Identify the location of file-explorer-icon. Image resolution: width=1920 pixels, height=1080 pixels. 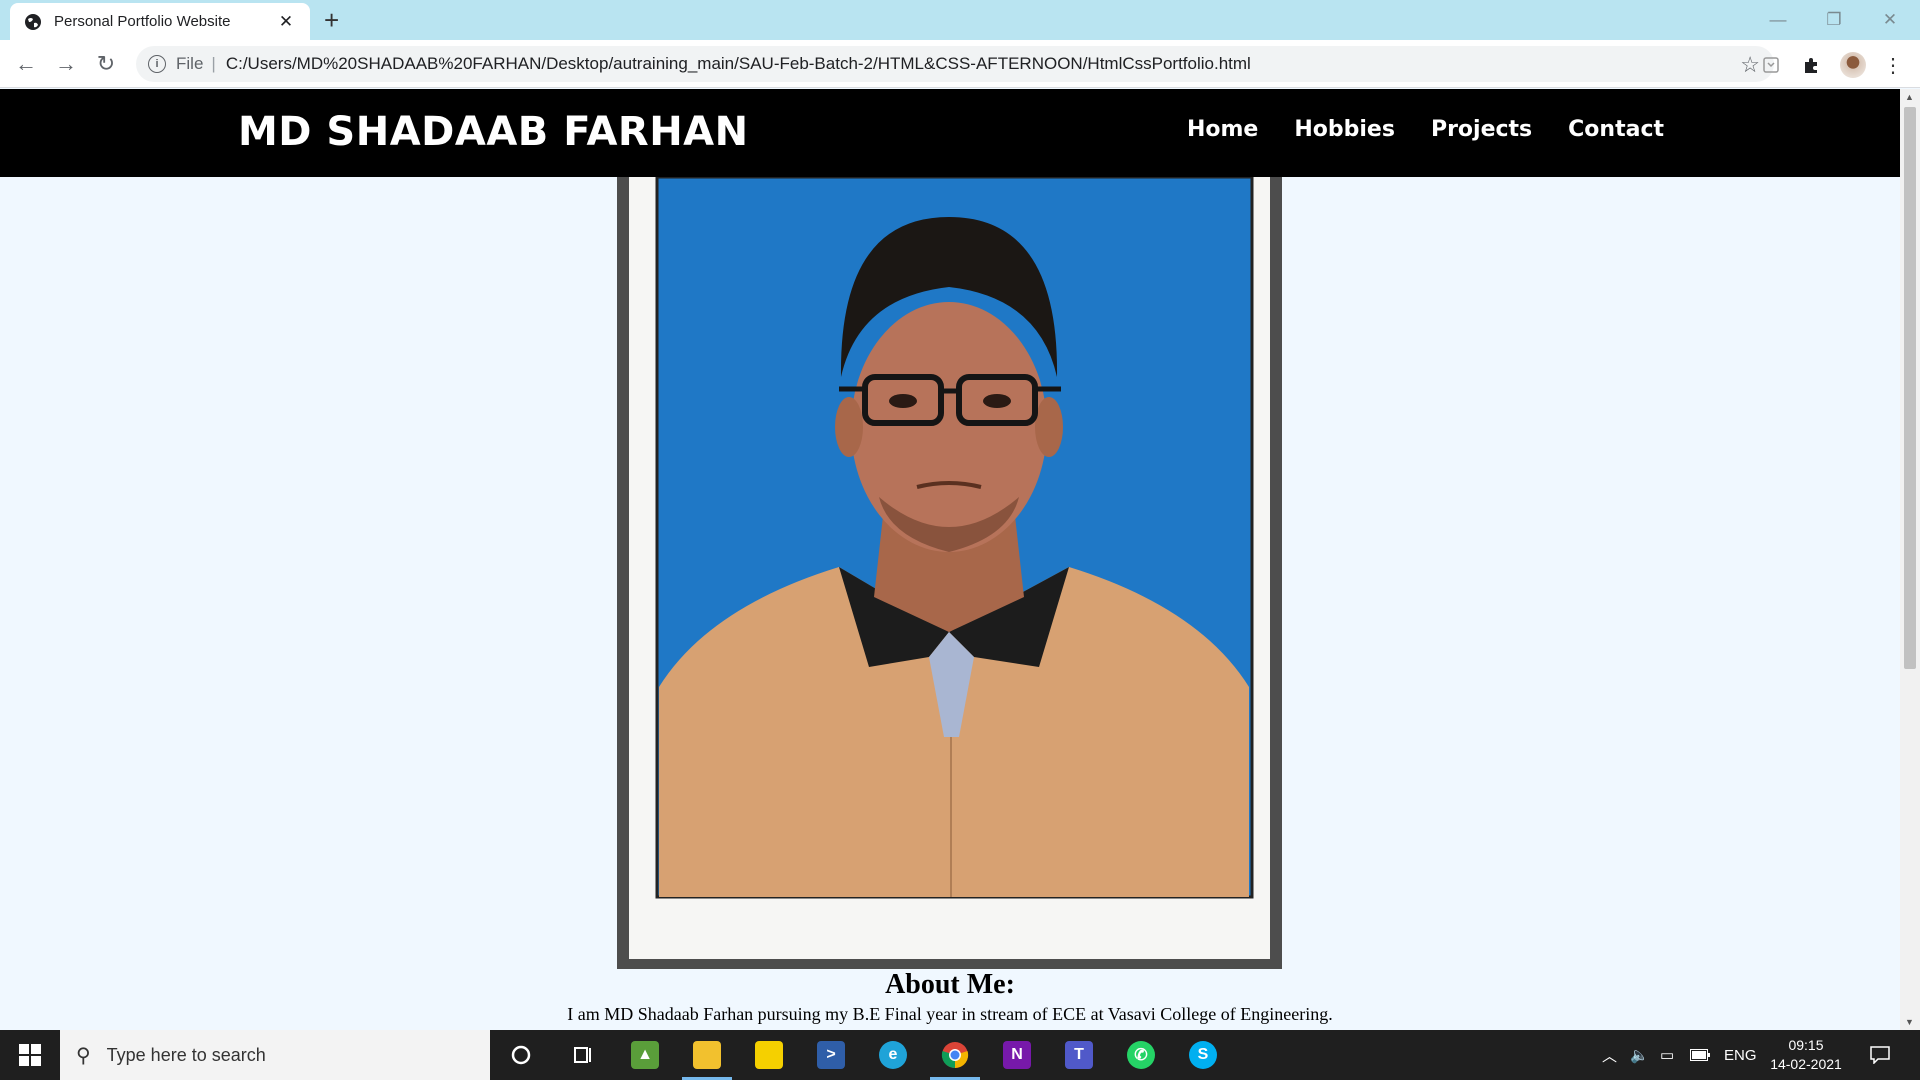
(707, 1055).